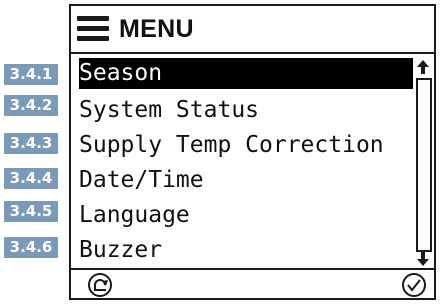 Image resolution: width=440 pixels, height=306 pixels. Describe the element at coordinates (156, 29) in the screenshot. I see `page-title: MENU` at that location.